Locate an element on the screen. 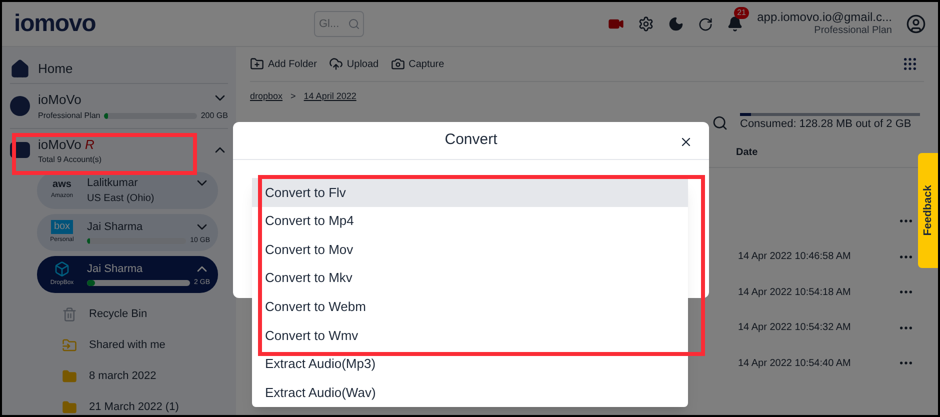  moon-icon is located at coordinates (676, 24).